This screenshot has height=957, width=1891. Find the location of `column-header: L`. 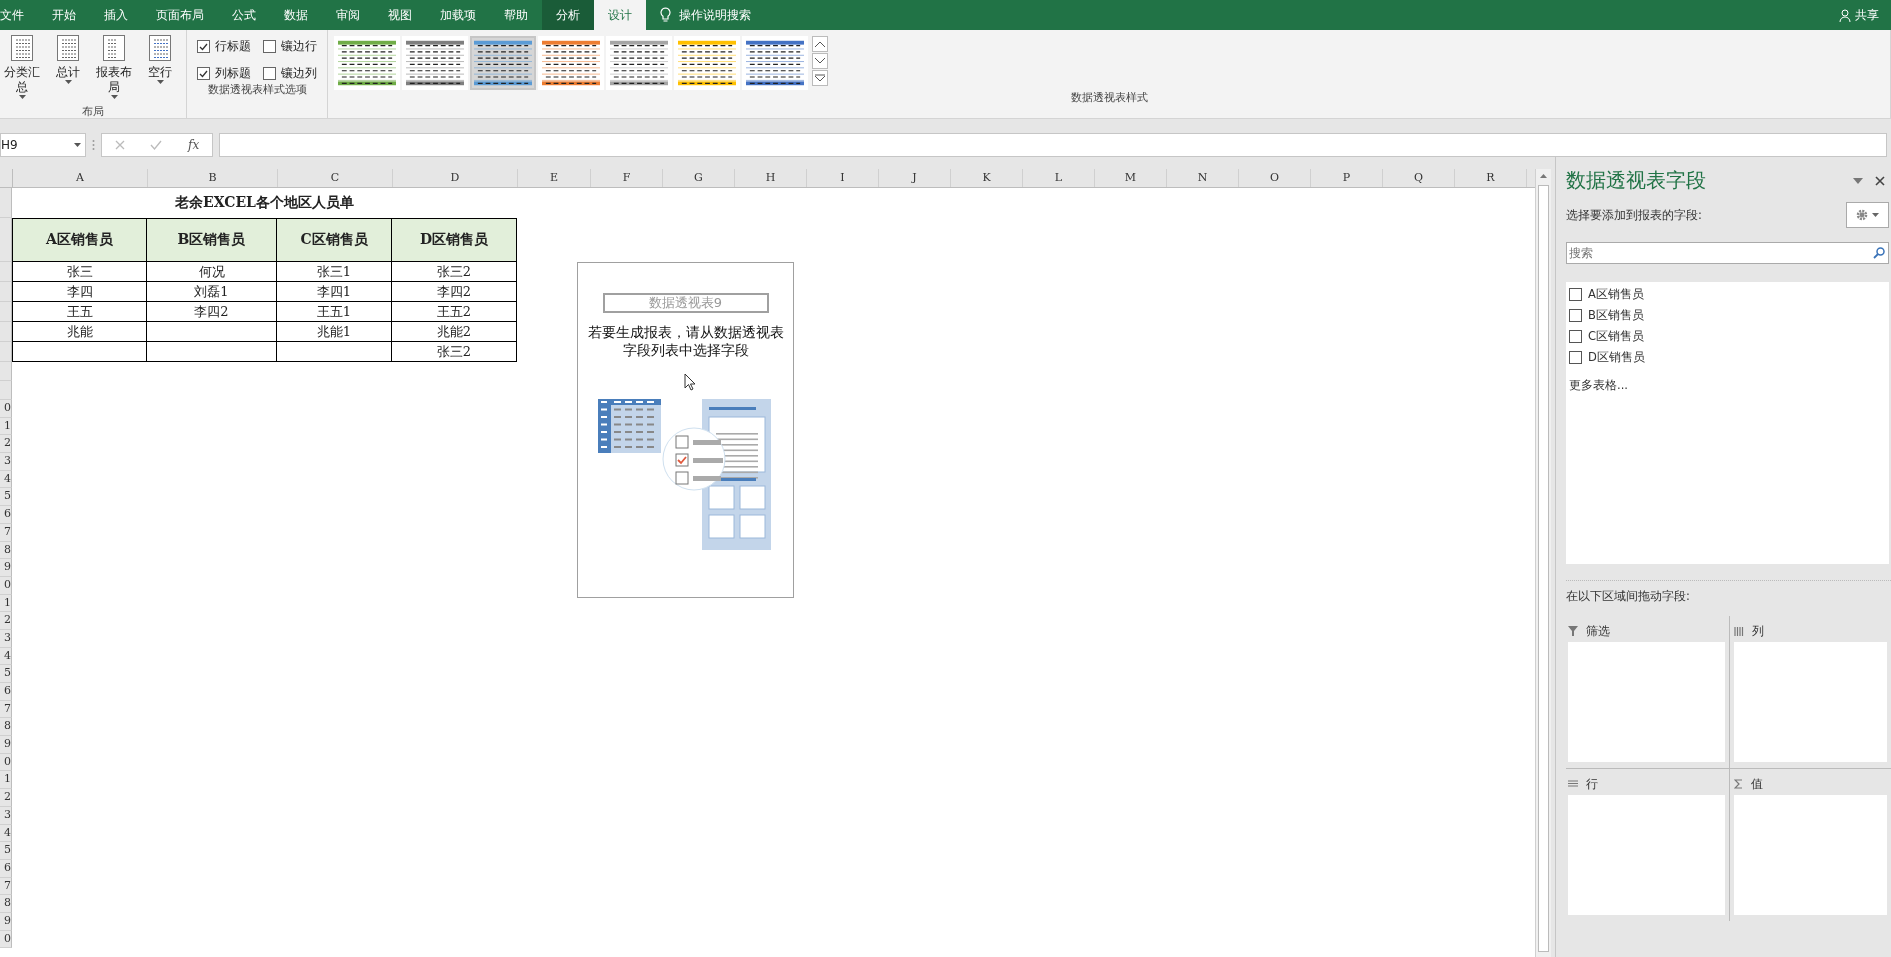

column-header: L is located at coordinates (1059, 178).